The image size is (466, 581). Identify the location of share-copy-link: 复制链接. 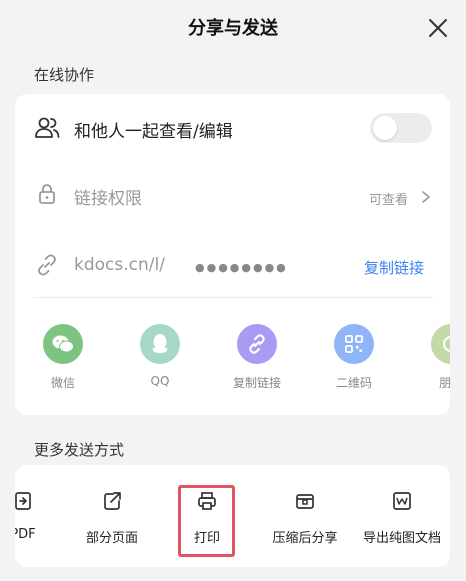
(257, 357).